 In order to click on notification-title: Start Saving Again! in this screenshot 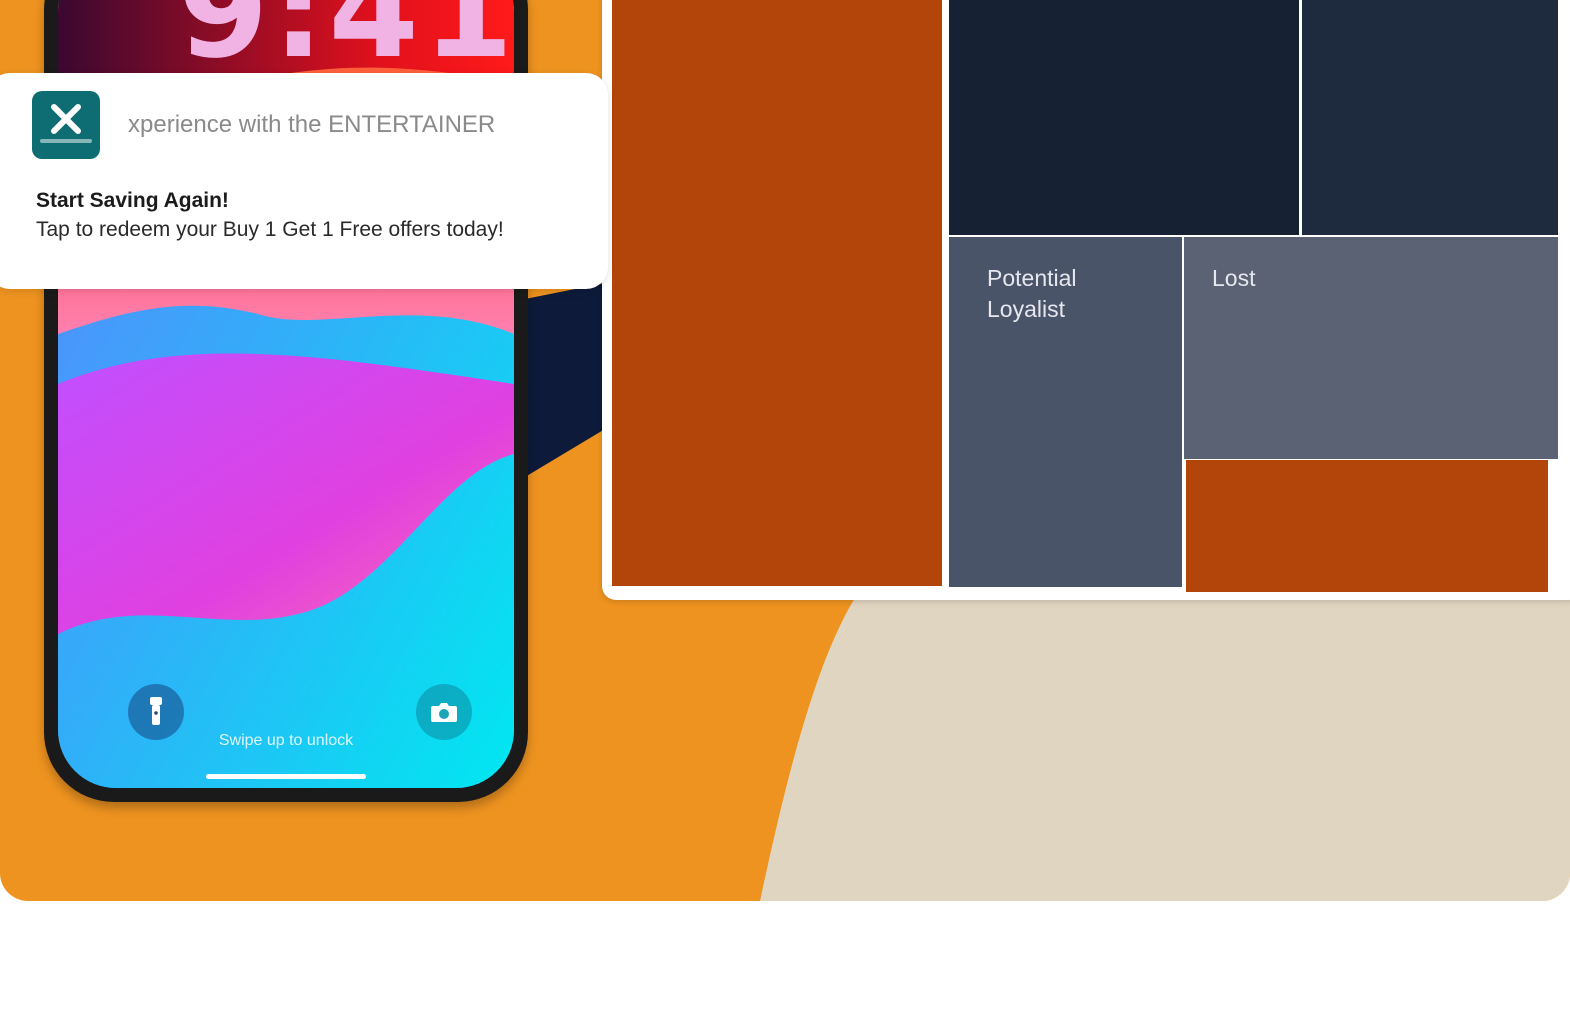, I will do `click(132, 200)`.